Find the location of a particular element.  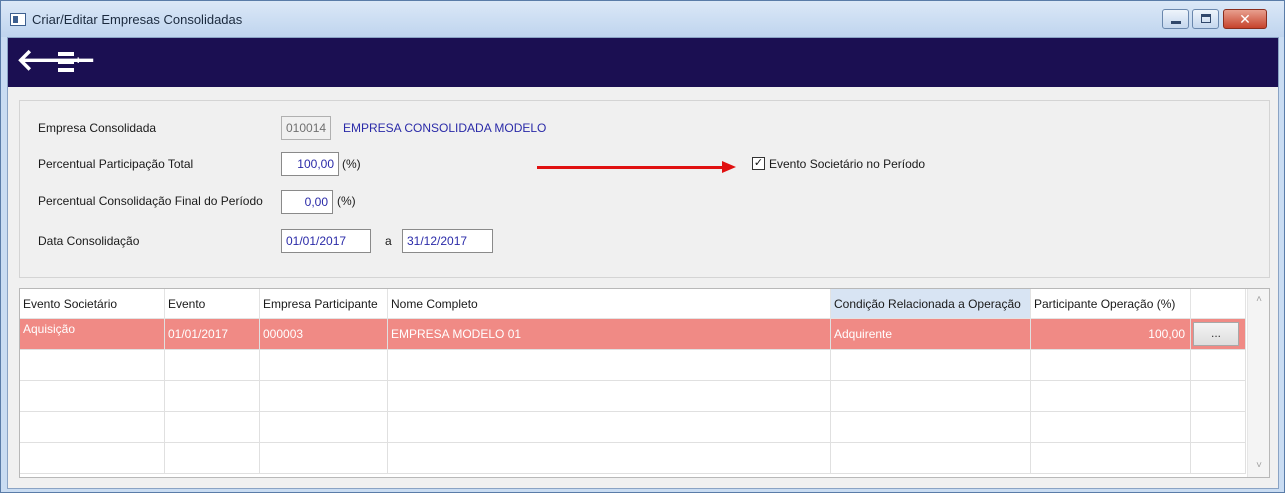

col-nome-completo: Nome Completo is located at coordinates (609, 304).